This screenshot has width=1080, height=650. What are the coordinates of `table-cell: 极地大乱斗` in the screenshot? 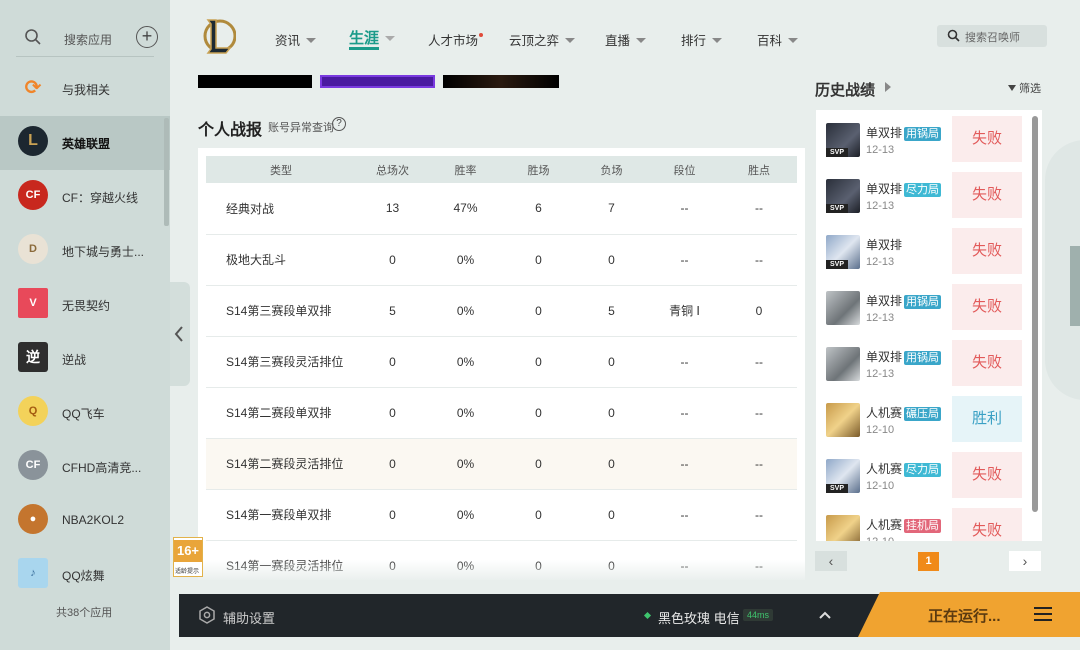 It's located at (281, 260).